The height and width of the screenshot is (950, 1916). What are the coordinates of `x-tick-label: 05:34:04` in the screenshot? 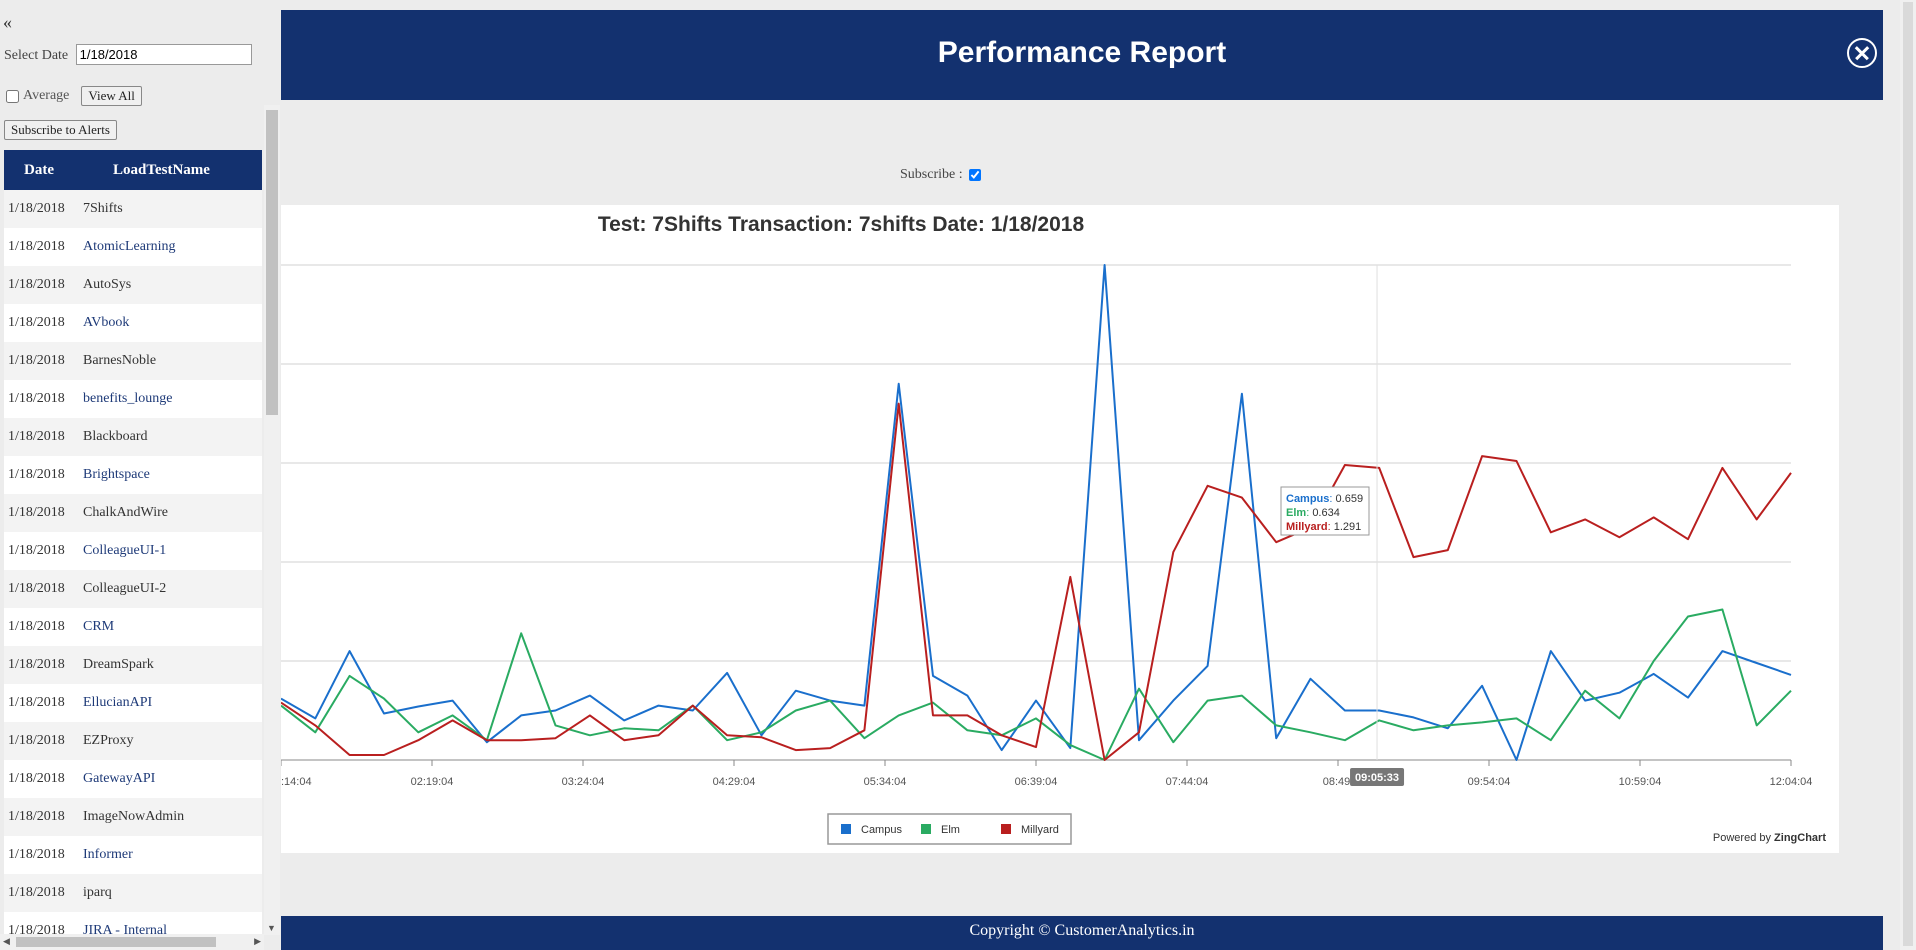 It's located at (885, 782).